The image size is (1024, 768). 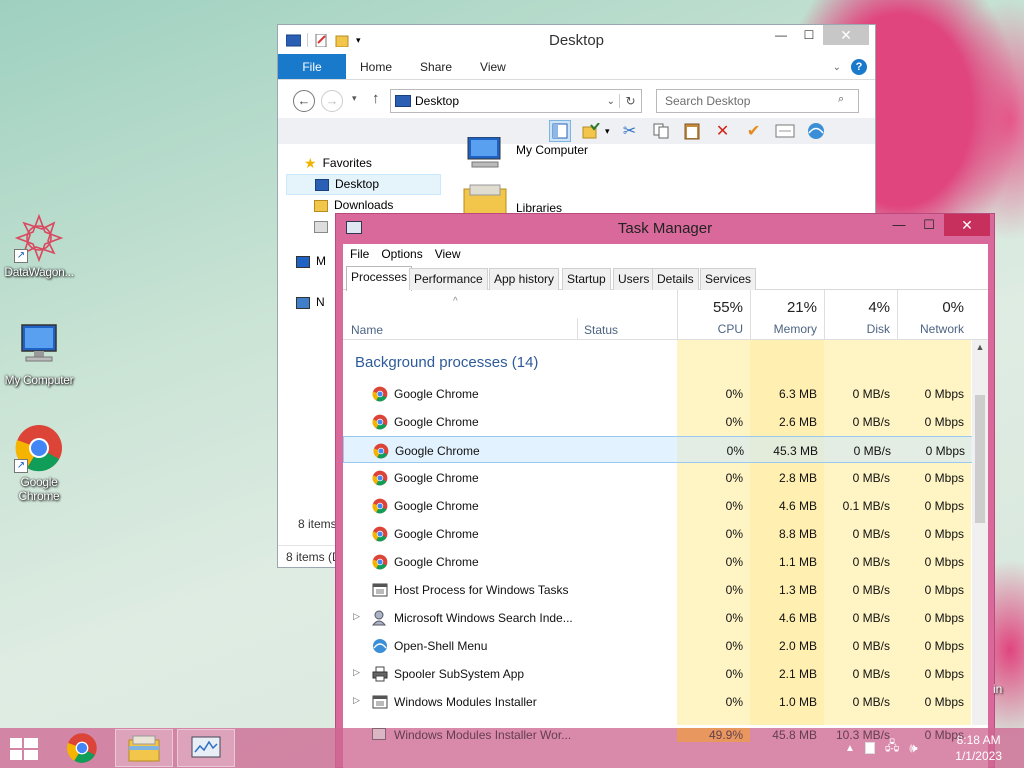 I want to click on file-item-my-computer: My Computer, so click(x=525, y=154).